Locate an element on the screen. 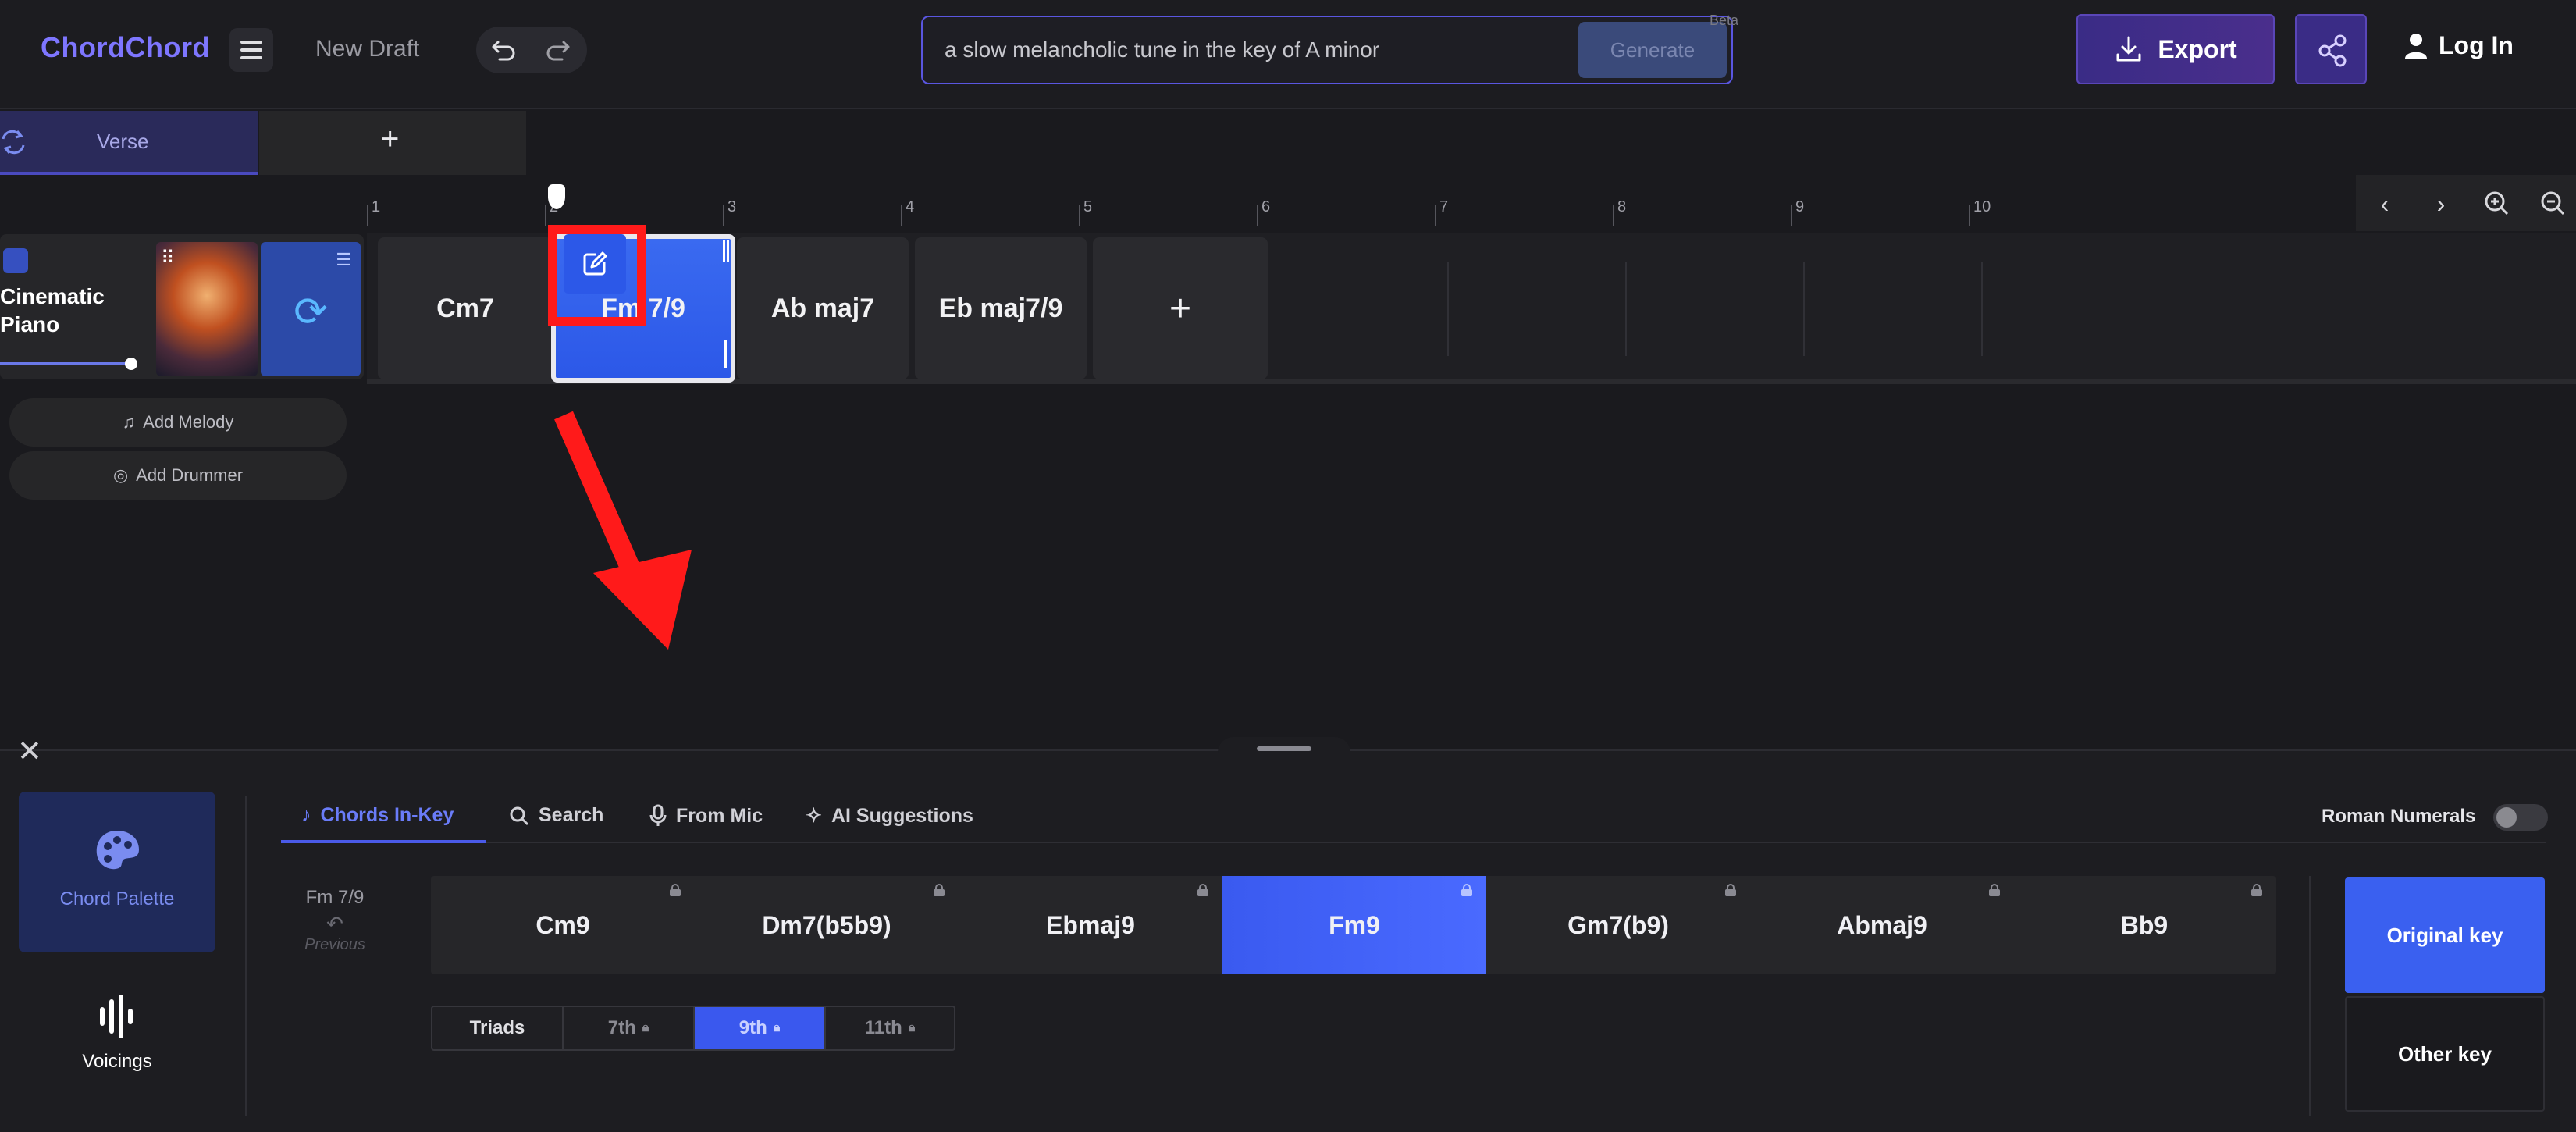 The image size is (2576, 1132). section-tab-label: Verse is located at coordinates (123, 141).